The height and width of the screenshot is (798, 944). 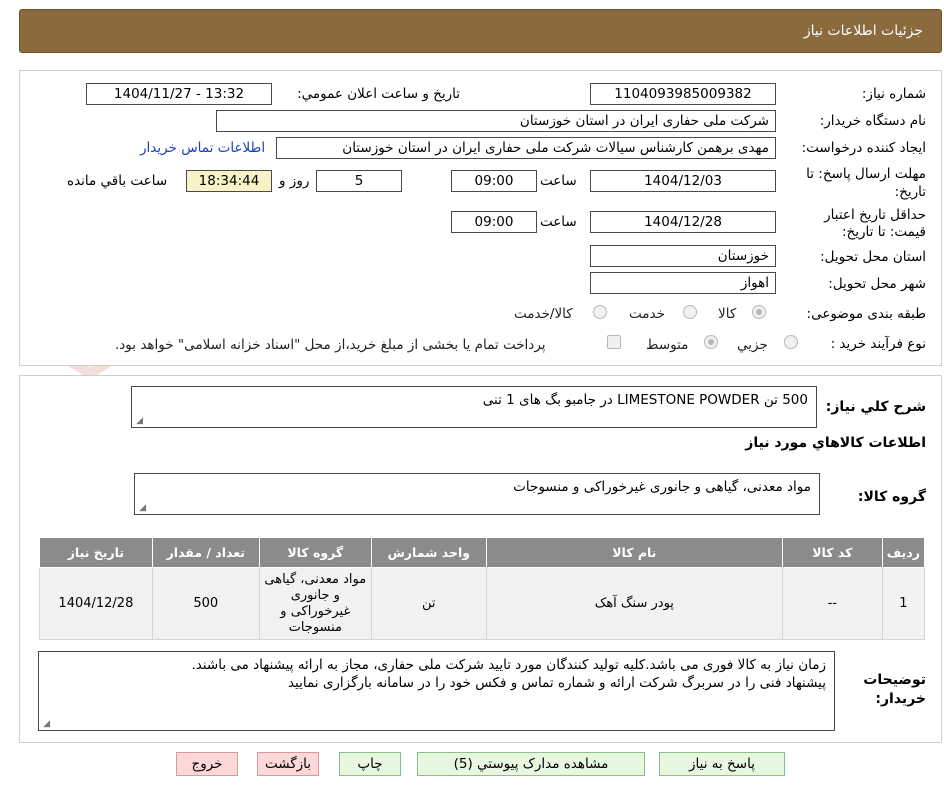 What do you see at coordinates (690, 312) in the screenshot?
I see `category-radio-service` at bounding box center [690, 312].